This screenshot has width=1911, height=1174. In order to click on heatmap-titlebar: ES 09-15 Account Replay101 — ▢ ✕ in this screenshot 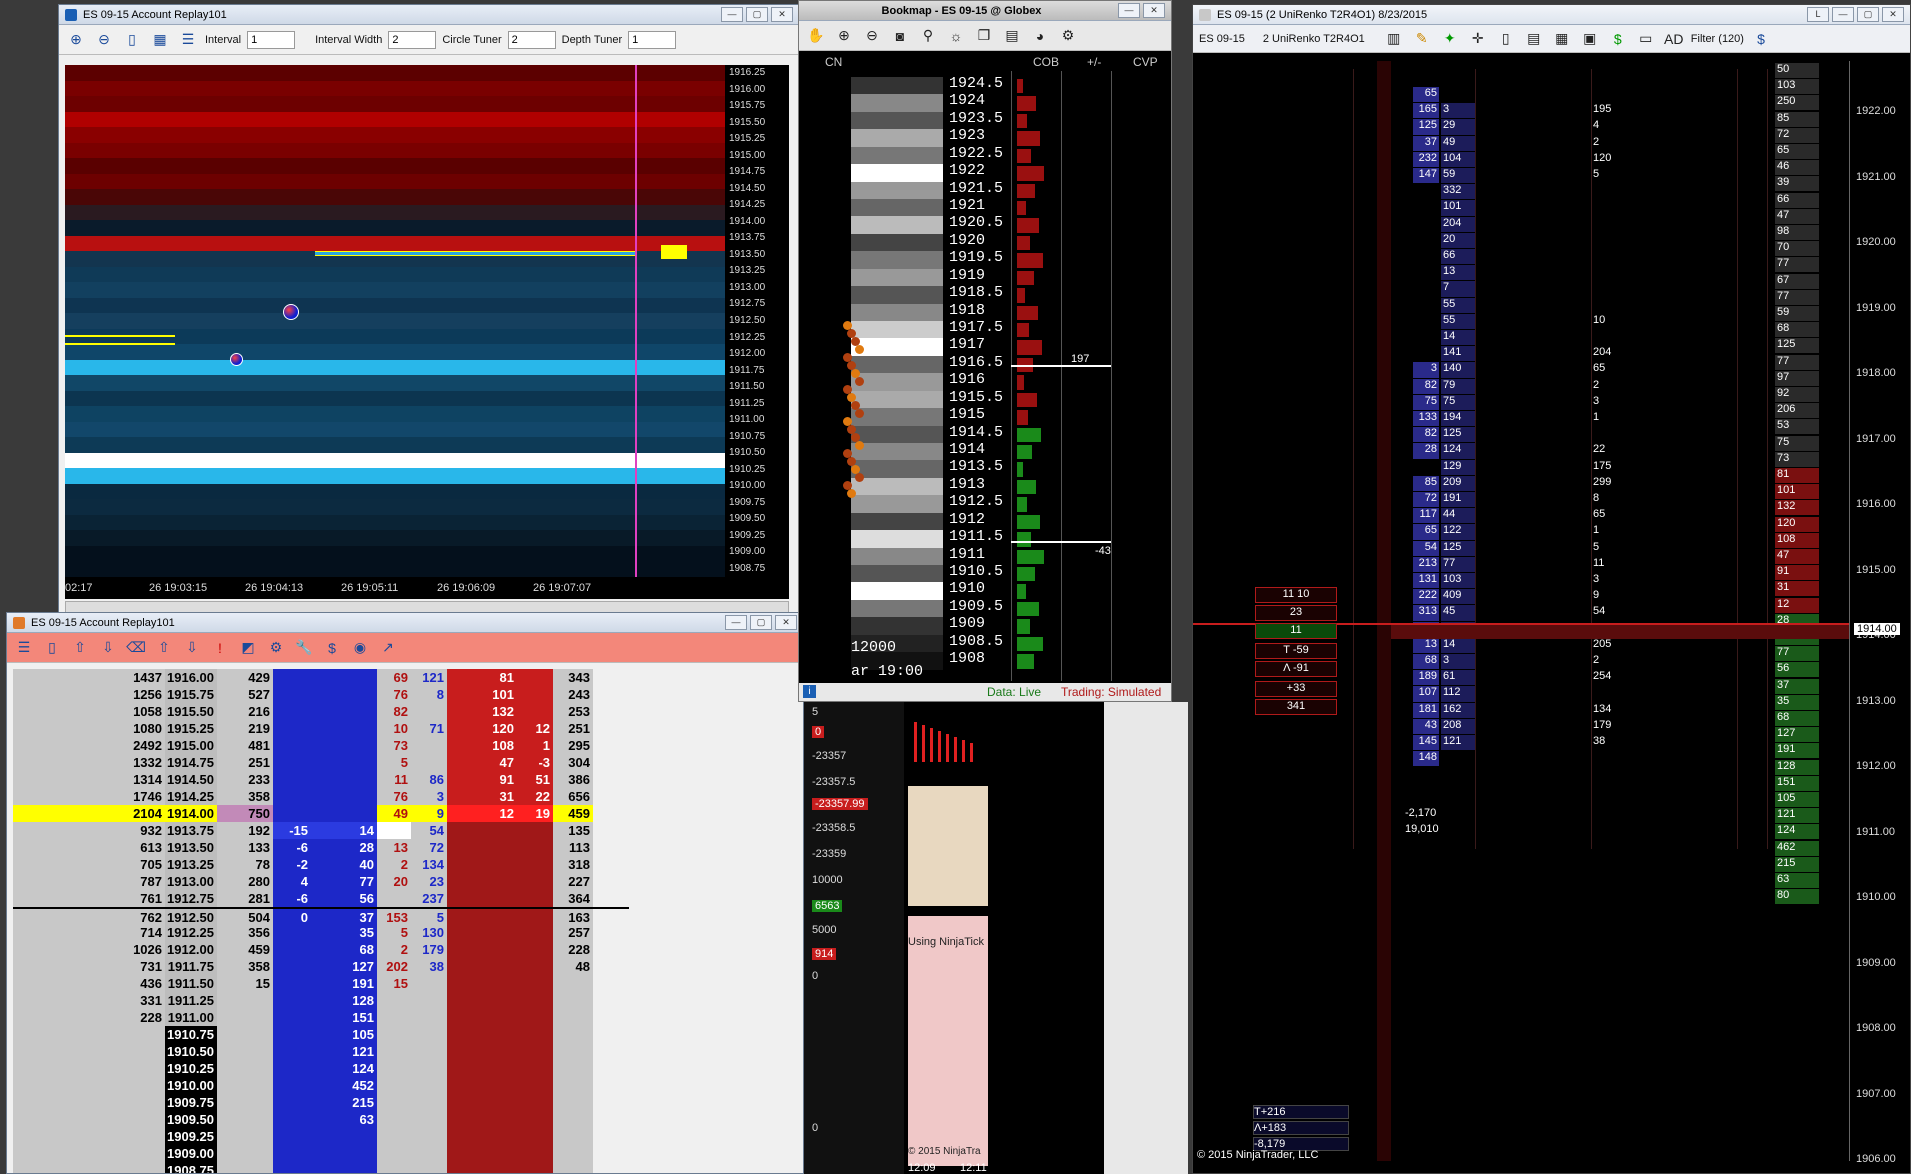, I will do `click(429, 15)`.